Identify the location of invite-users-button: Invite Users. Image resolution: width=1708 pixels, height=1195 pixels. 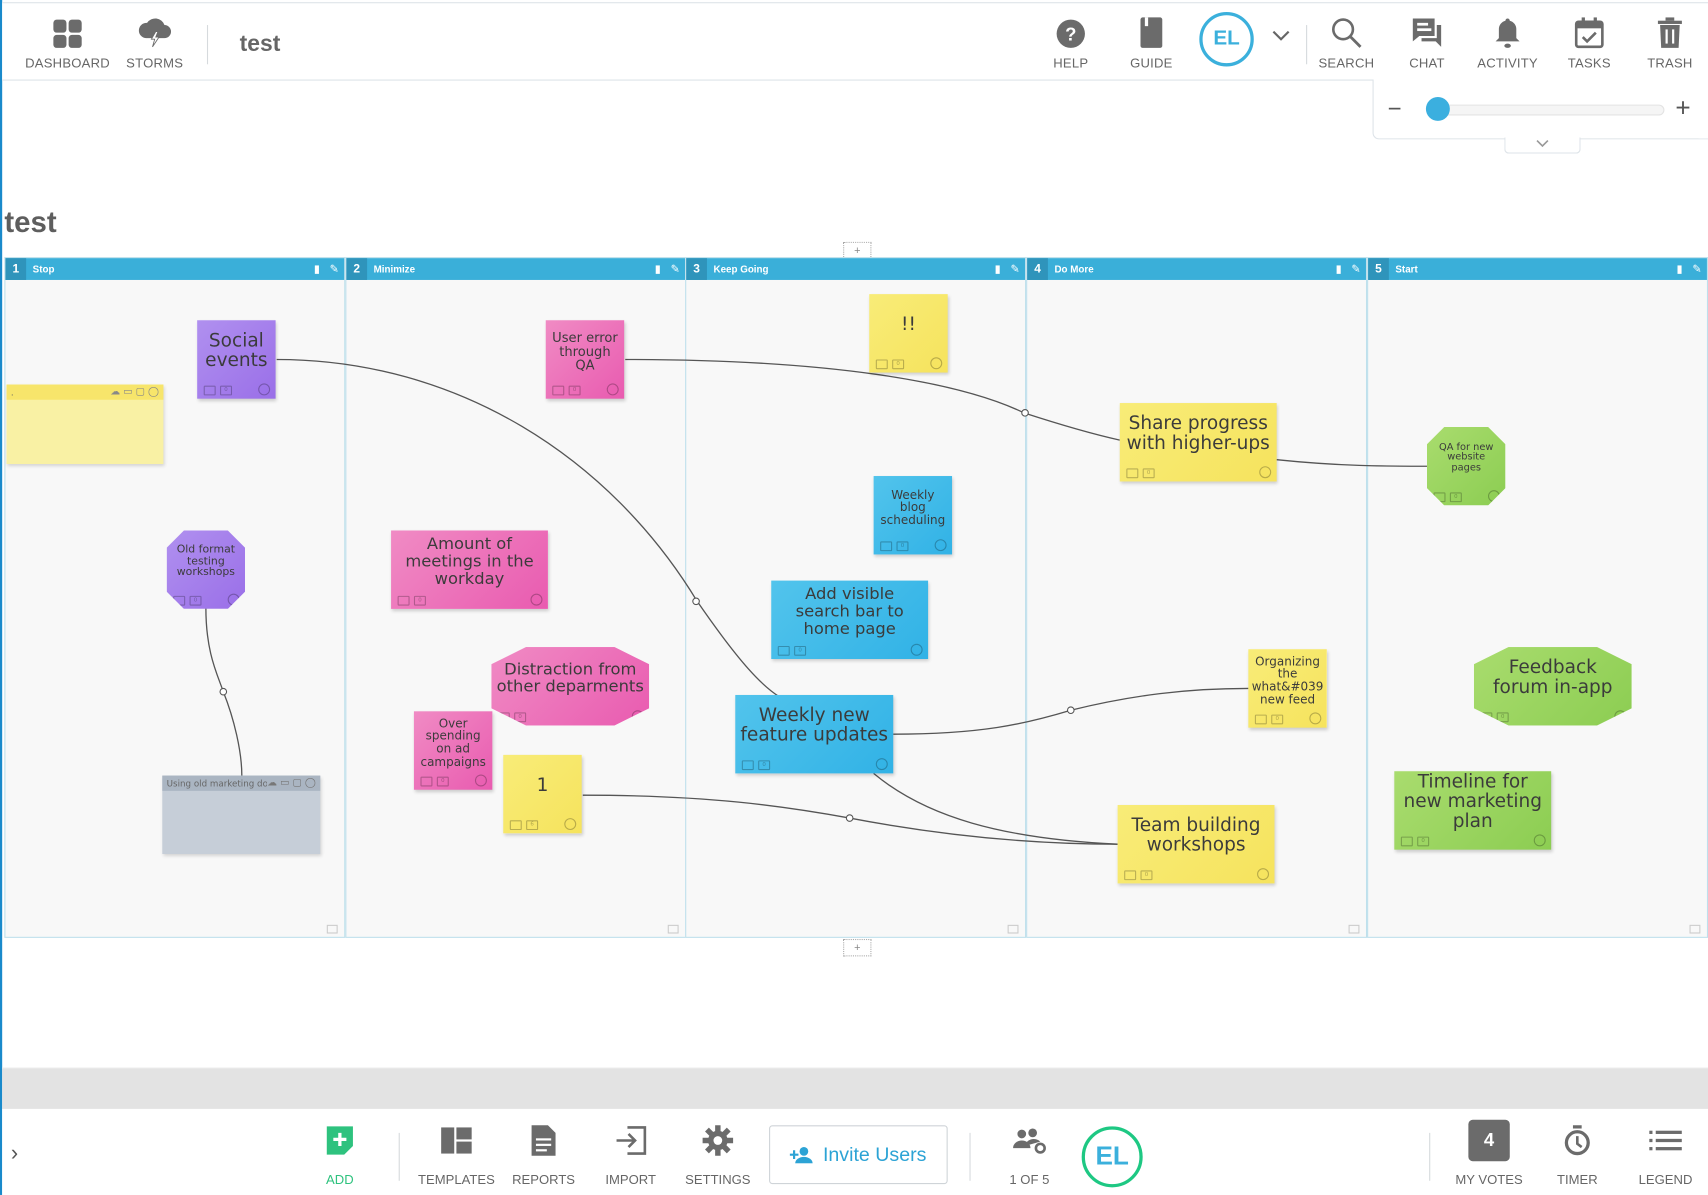
(858, 1155).